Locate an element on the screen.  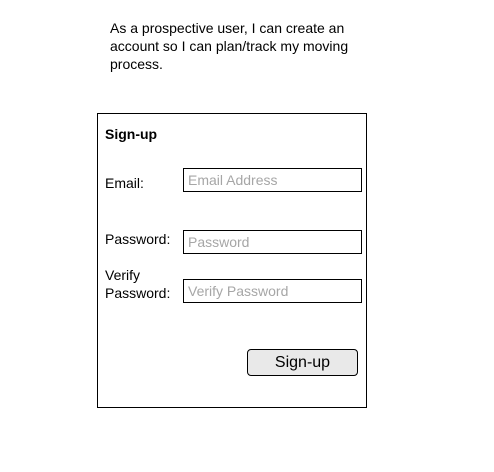
signup-button: Sign-up is located at coordinates (302, 362).